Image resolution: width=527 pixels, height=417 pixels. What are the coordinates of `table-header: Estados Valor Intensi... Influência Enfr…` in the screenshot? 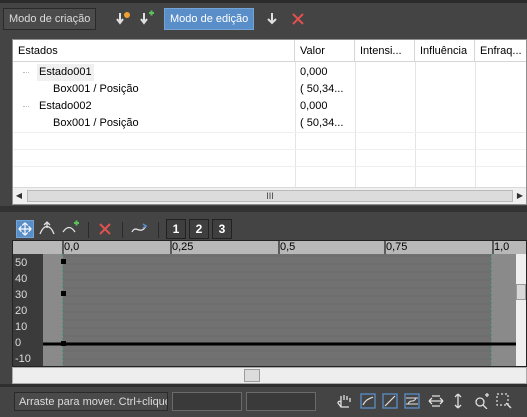 It's located at (269, 51).